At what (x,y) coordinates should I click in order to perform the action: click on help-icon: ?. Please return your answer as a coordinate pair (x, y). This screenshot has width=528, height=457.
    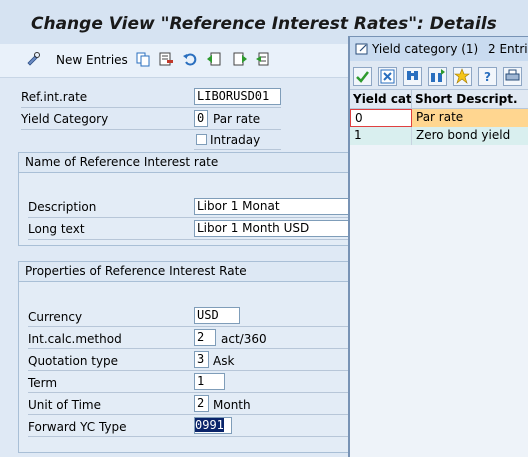
    Looking at the image, I should click on (487, 76).